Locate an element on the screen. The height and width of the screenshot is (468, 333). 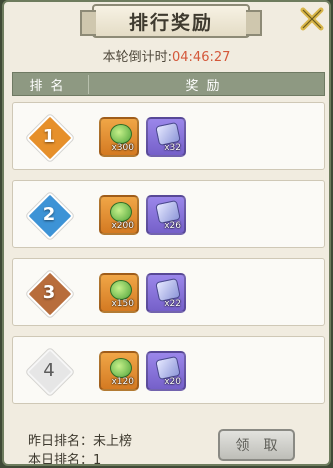
rank-badge-icon: 4 is located at coordinates (50, 372).